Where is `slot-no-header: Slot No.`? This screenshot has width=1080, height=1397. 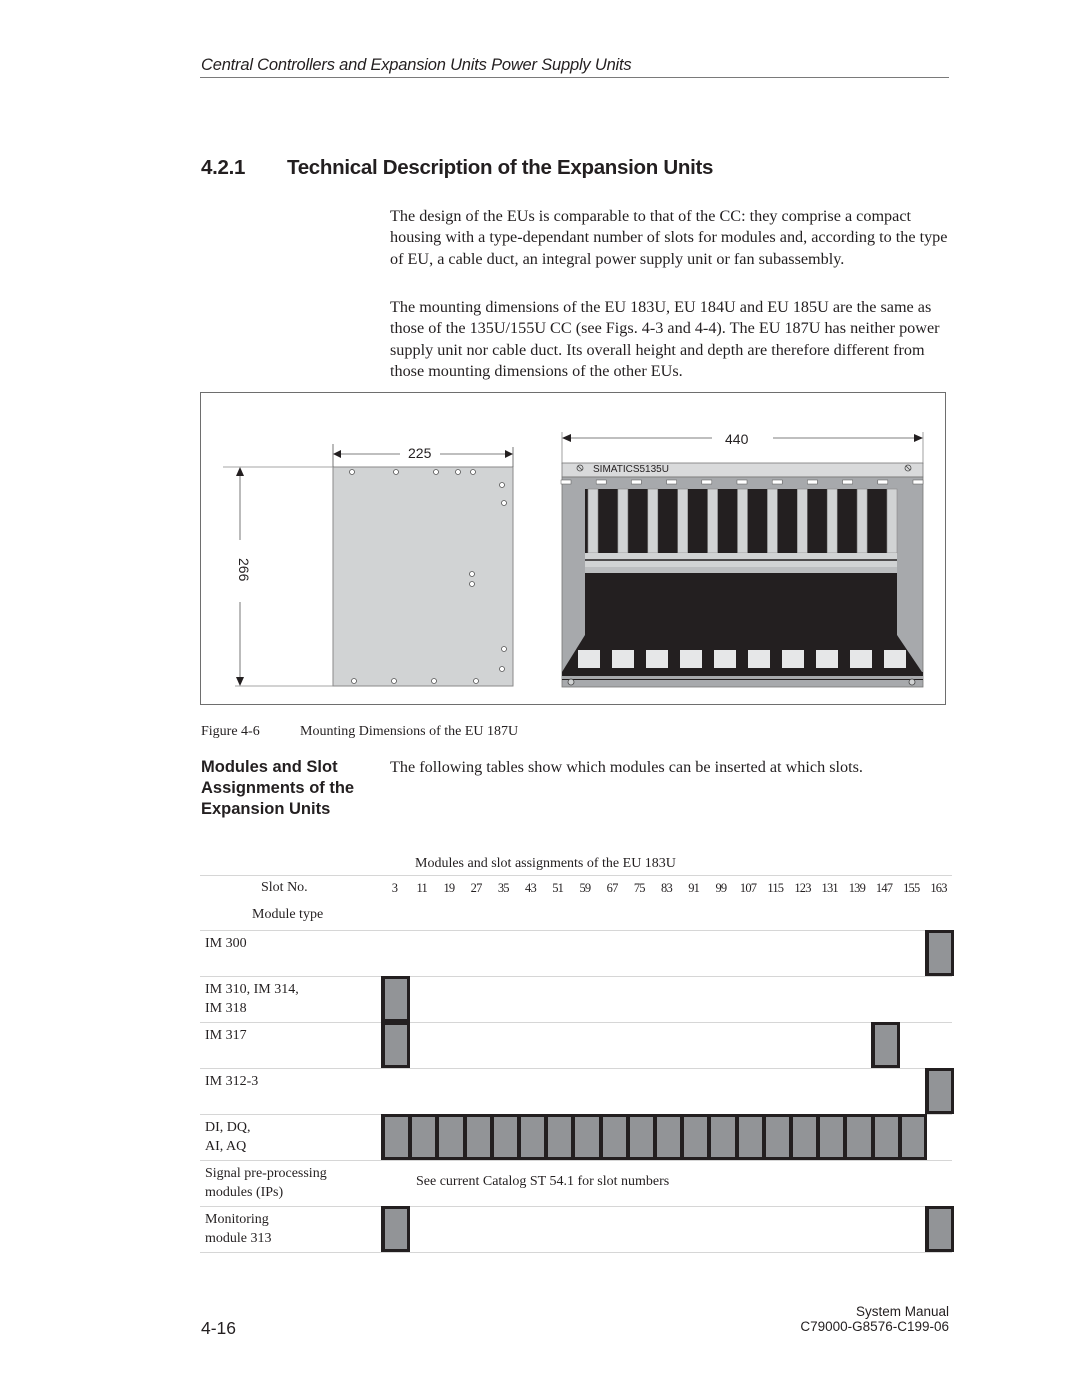
slot-no-header: Slot No. is located at coordinates (284, 887).